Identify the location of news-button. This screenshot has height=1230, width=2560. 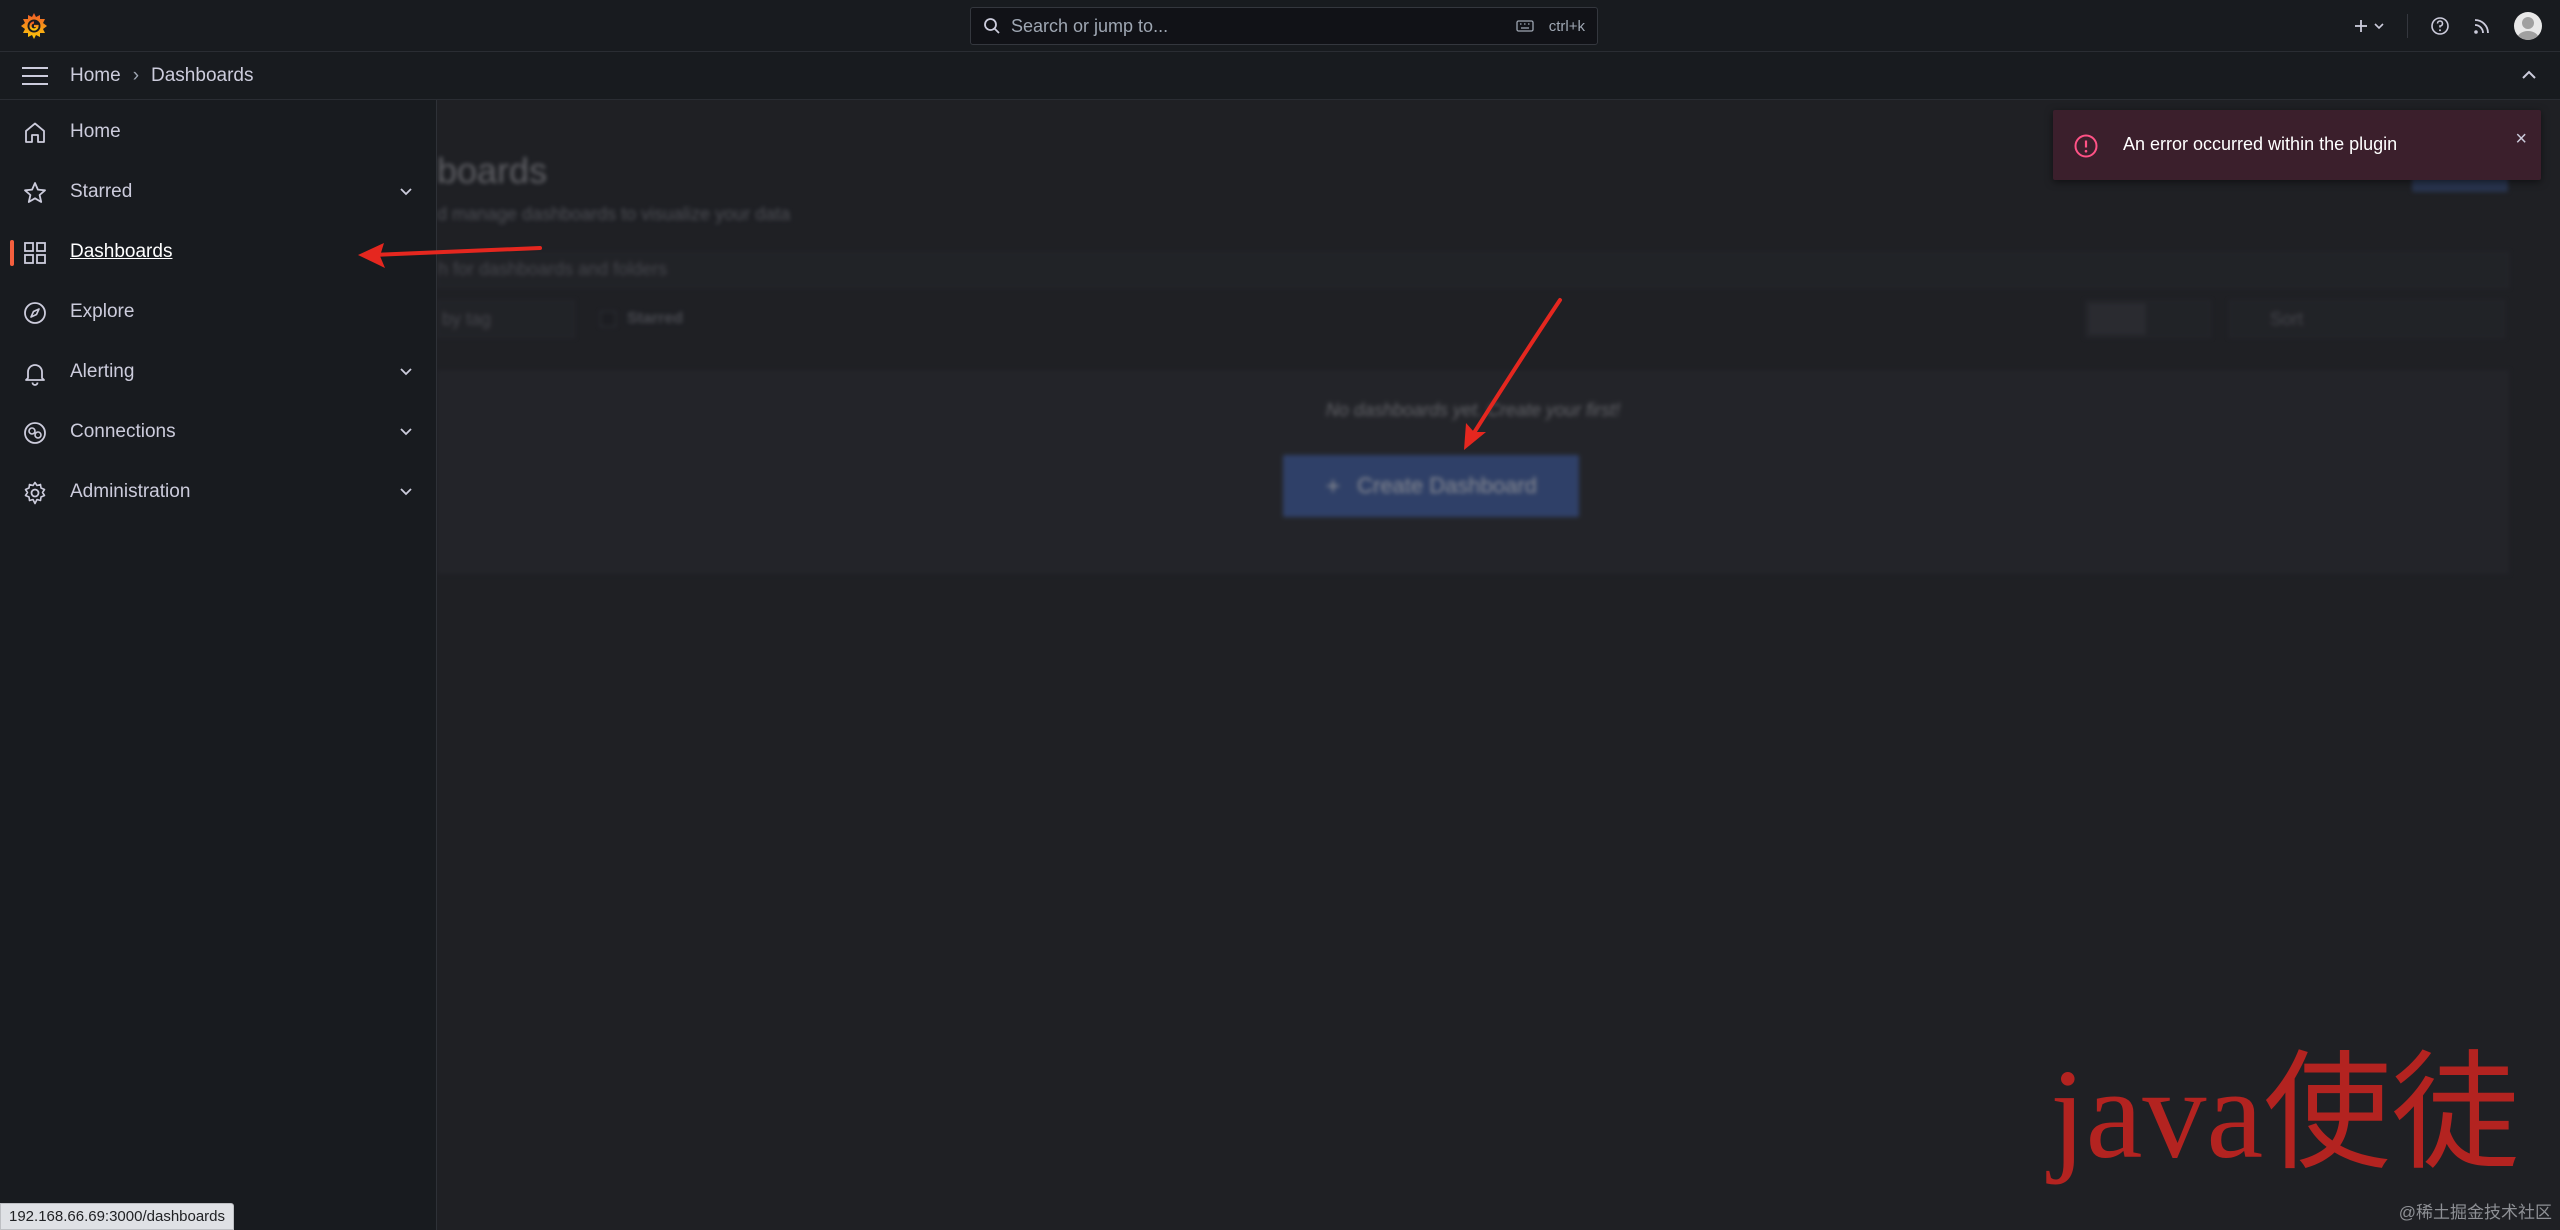
(2482, 26).